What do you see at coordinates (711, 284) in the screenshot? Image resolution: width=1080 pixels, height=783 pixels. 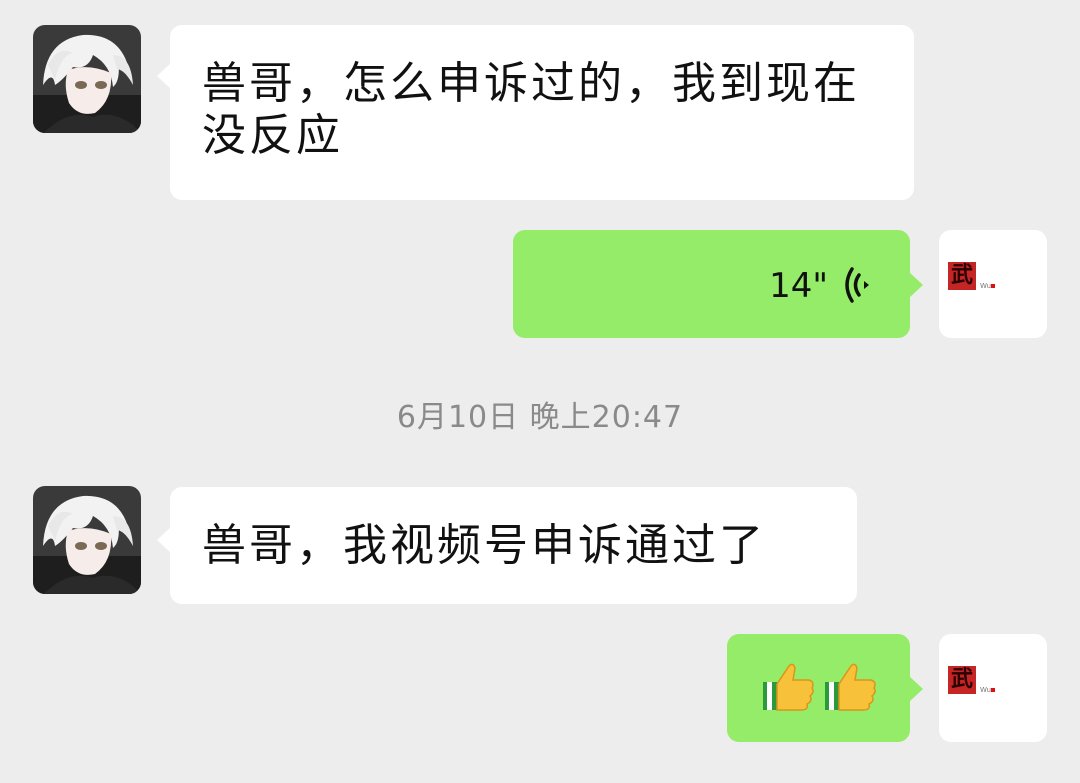 I see `voice-message-bubble: 14"` at bounding box center [711, 284].